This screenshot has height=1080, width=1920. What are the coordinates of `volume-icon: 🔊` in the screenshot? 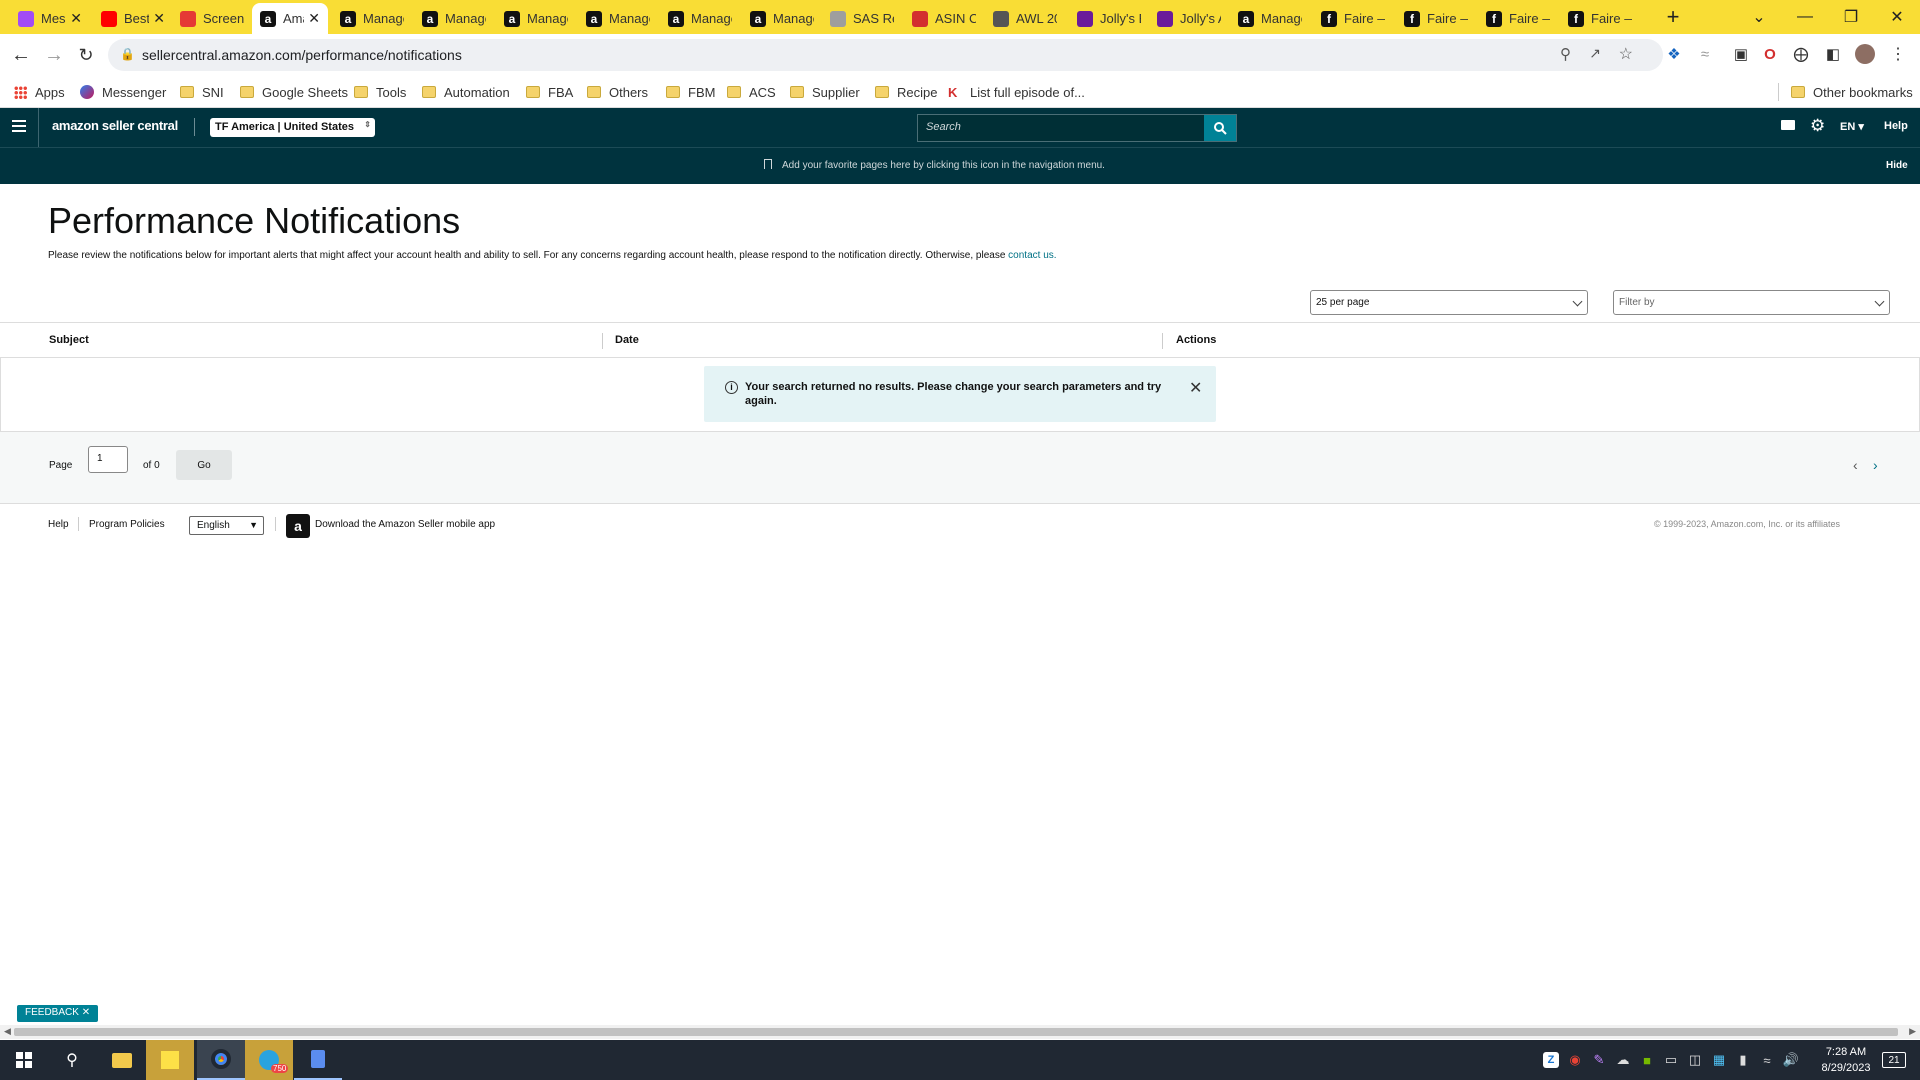 It's located at (1791, 1060).